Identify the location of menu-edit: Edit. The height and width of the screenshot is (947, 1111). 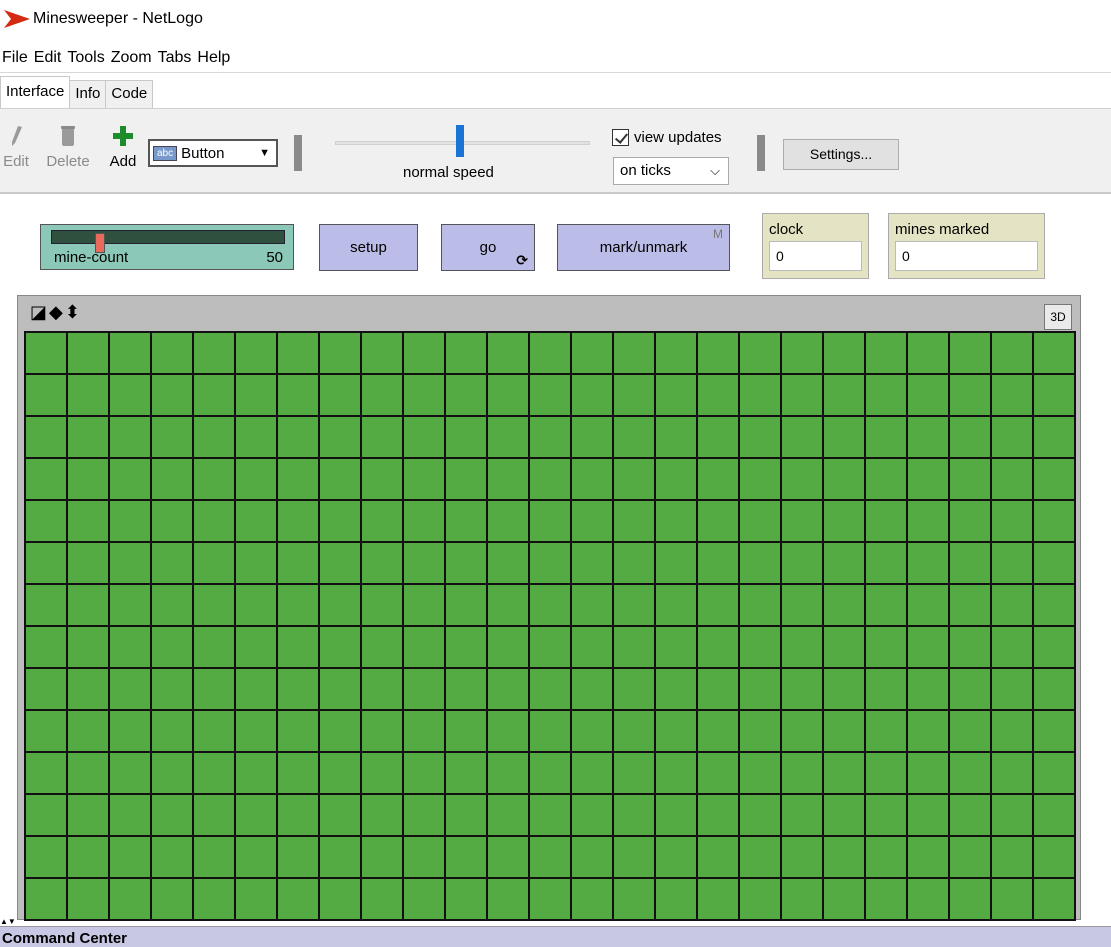
(49, 58).